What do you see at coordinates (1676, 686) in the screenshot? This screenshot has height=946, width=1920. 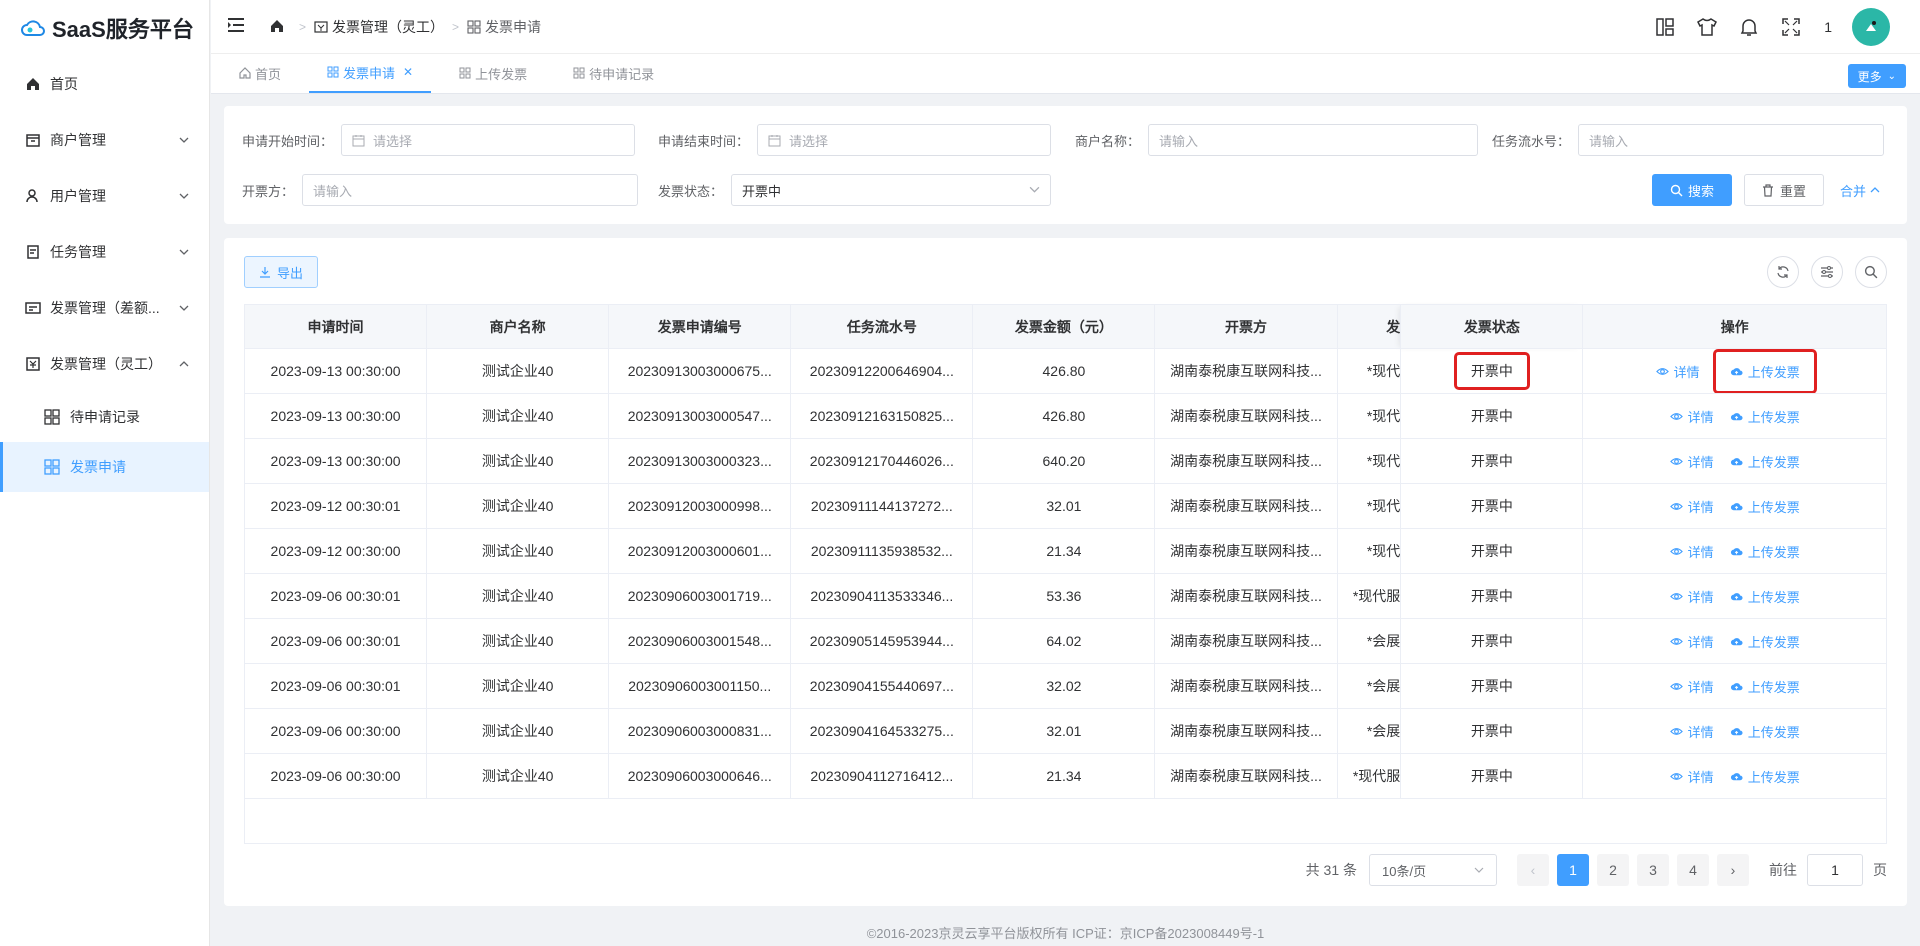 I see `eye-icon` at bounding box center [1676, 686].